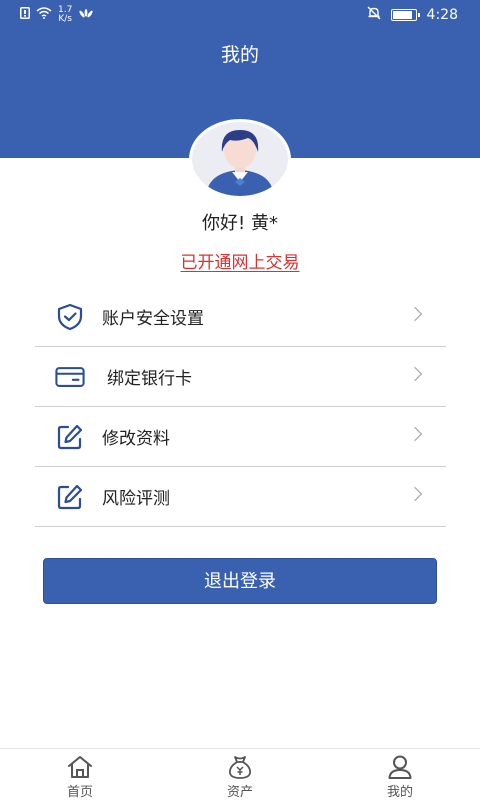 Image resolution: width=480 pixels, height=800 pixels. Describe the element at coordinates (153, 319) in the screenshot. I see `menu-item-label: 账户安全设置` at that location.